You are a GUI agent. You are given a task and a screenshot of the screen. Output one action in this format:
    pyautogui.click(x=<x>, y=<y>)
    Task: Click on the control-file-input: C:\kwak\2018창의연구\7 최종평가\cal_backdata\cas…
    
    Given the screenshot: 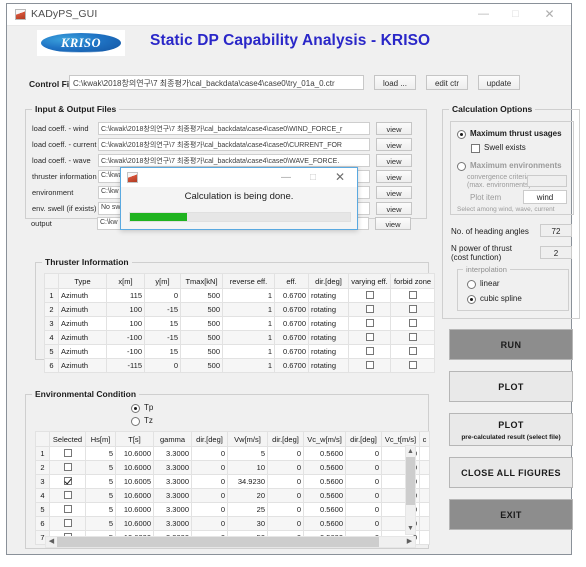 What is the action you would take?
    pyautogui.click(x=216, y=82)
    